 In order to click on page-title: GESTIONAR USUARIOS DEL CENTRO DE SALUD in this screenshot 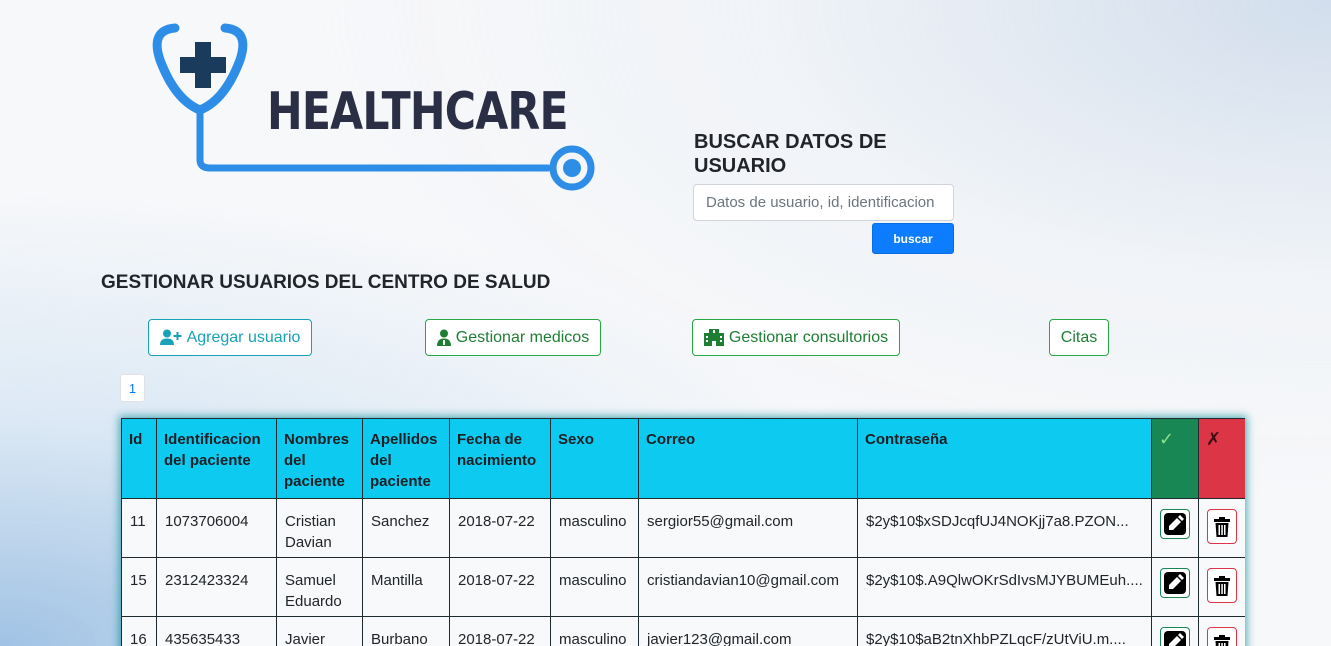, I will do `click(326, 282)`.